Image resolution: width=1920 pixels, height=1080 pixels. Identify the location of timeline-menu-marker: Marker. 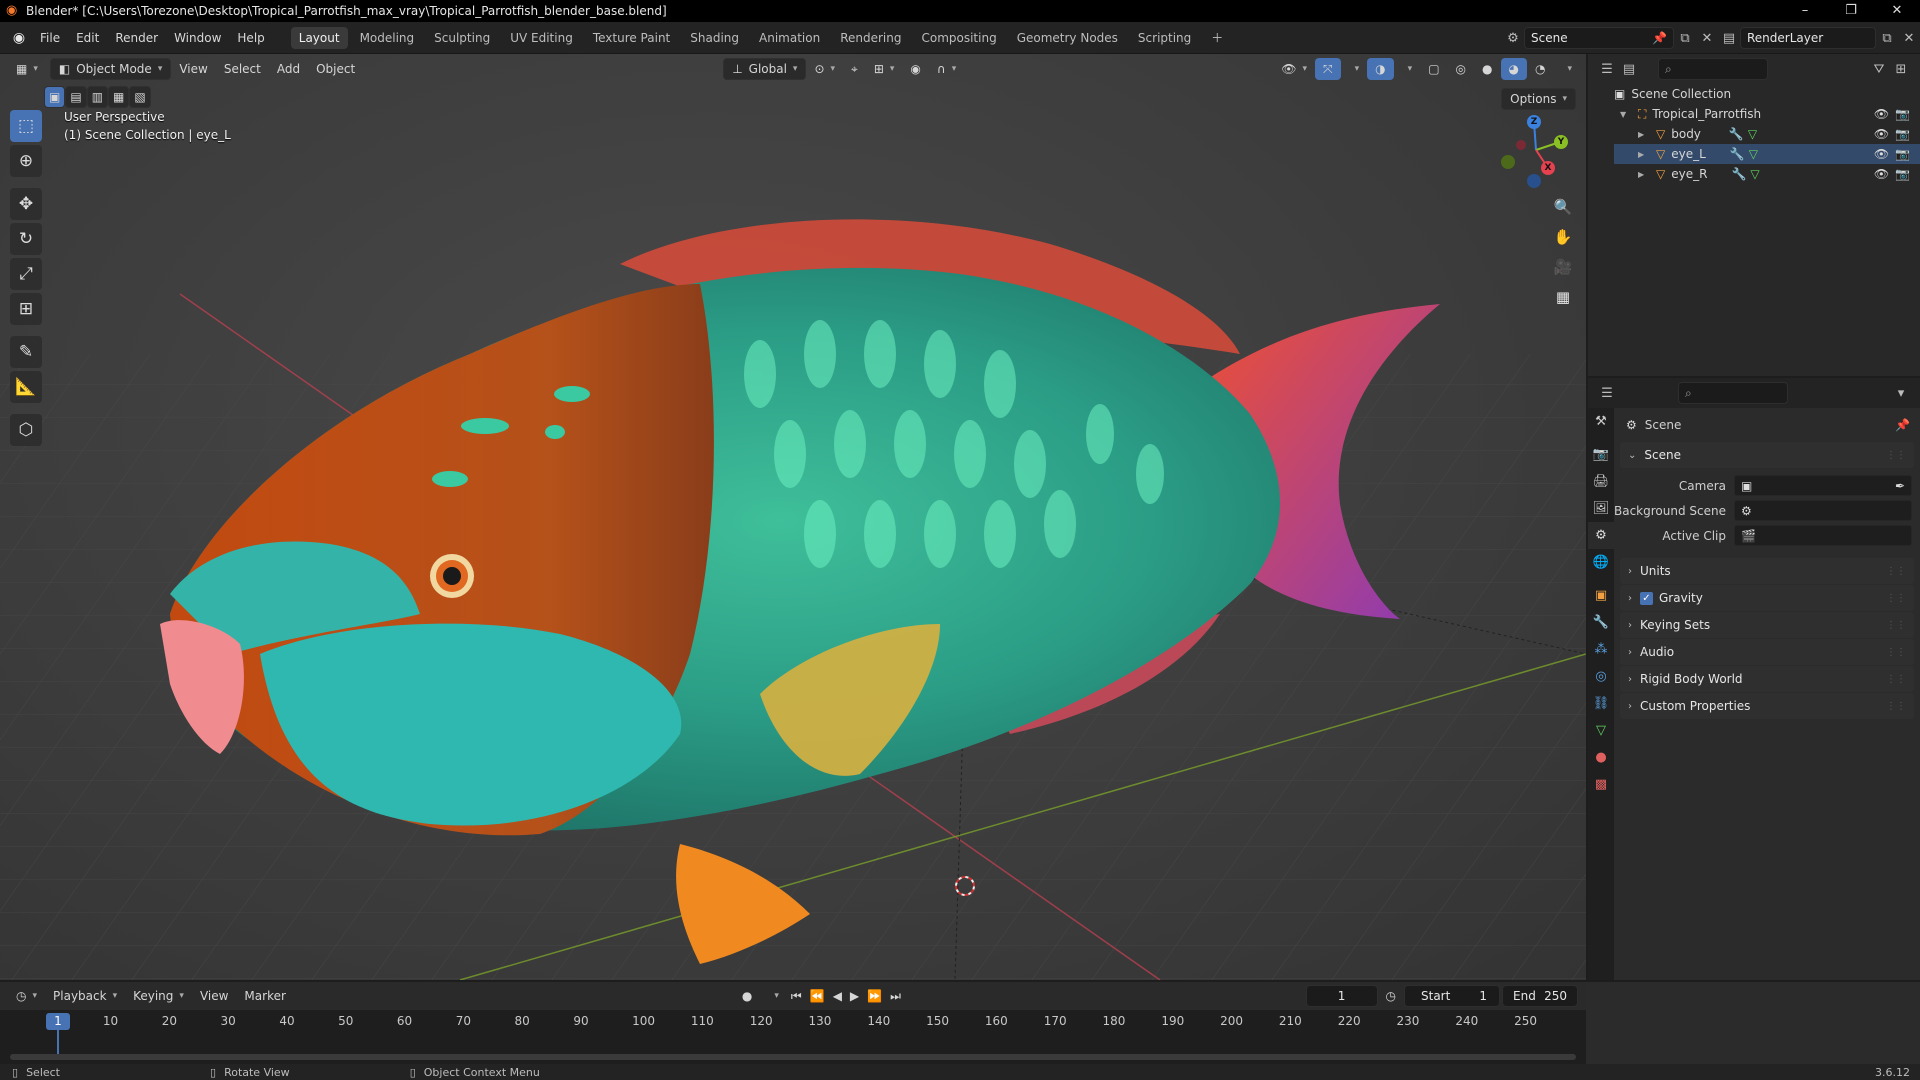
(264, 996).